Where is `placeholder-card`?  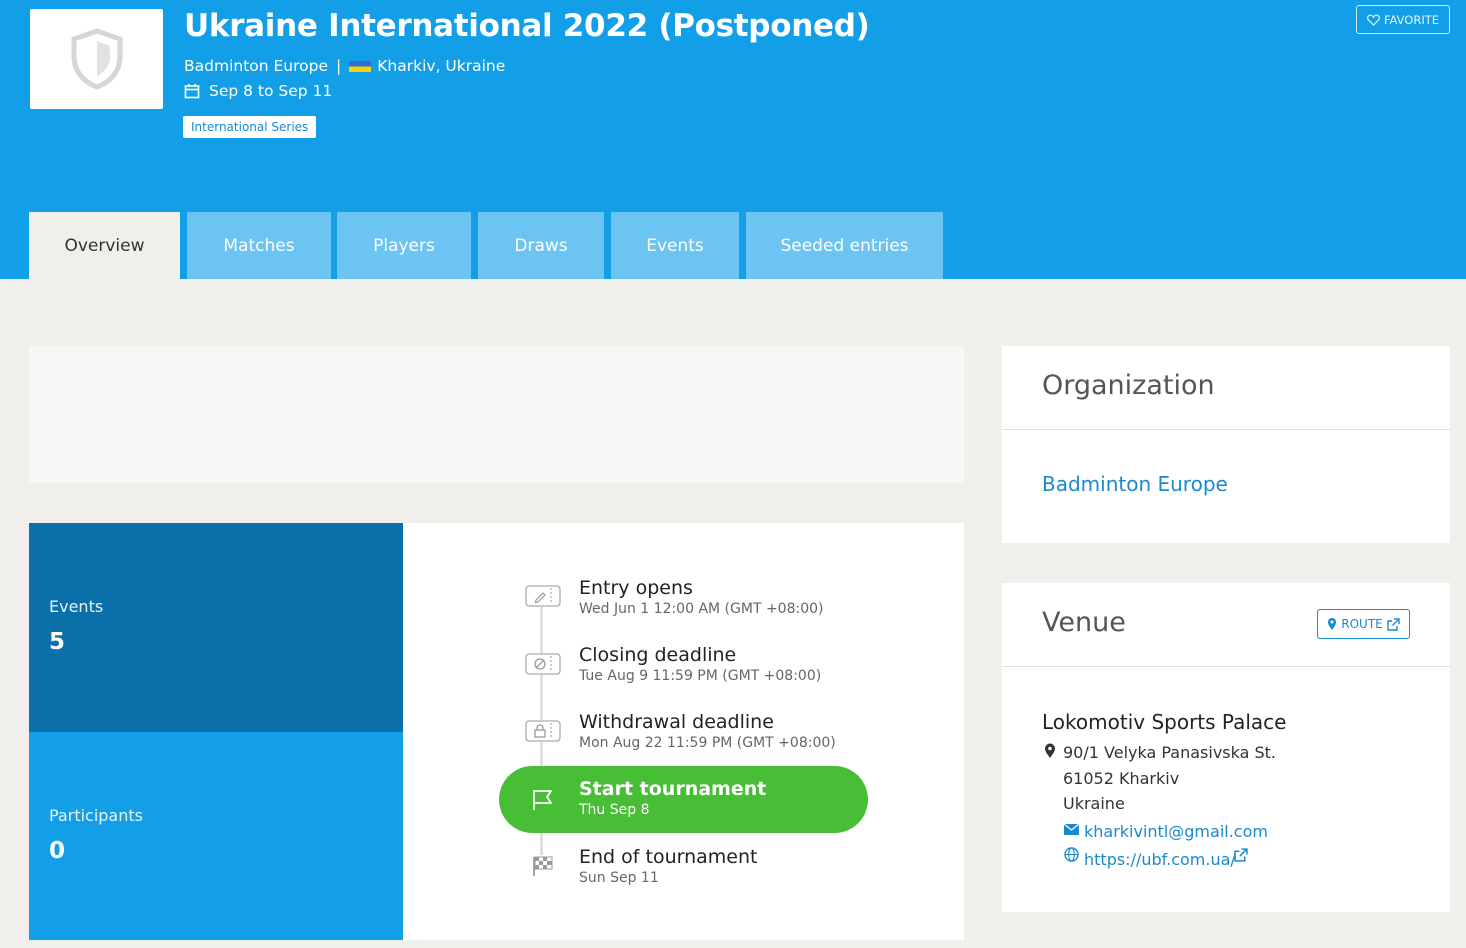 placeholder-card is located at coordinates (496, 414).